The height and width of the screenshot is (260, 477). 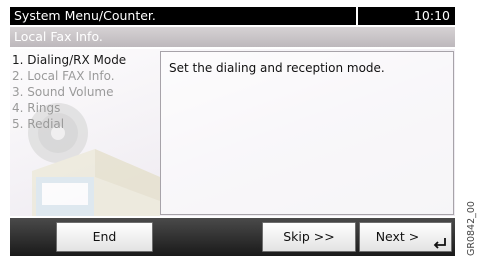 What do you see at coordinates (232, 237) in the screenshot?
I see `bottom-toolbar: End Skip >> Next >` at bounding box center [232, 237].